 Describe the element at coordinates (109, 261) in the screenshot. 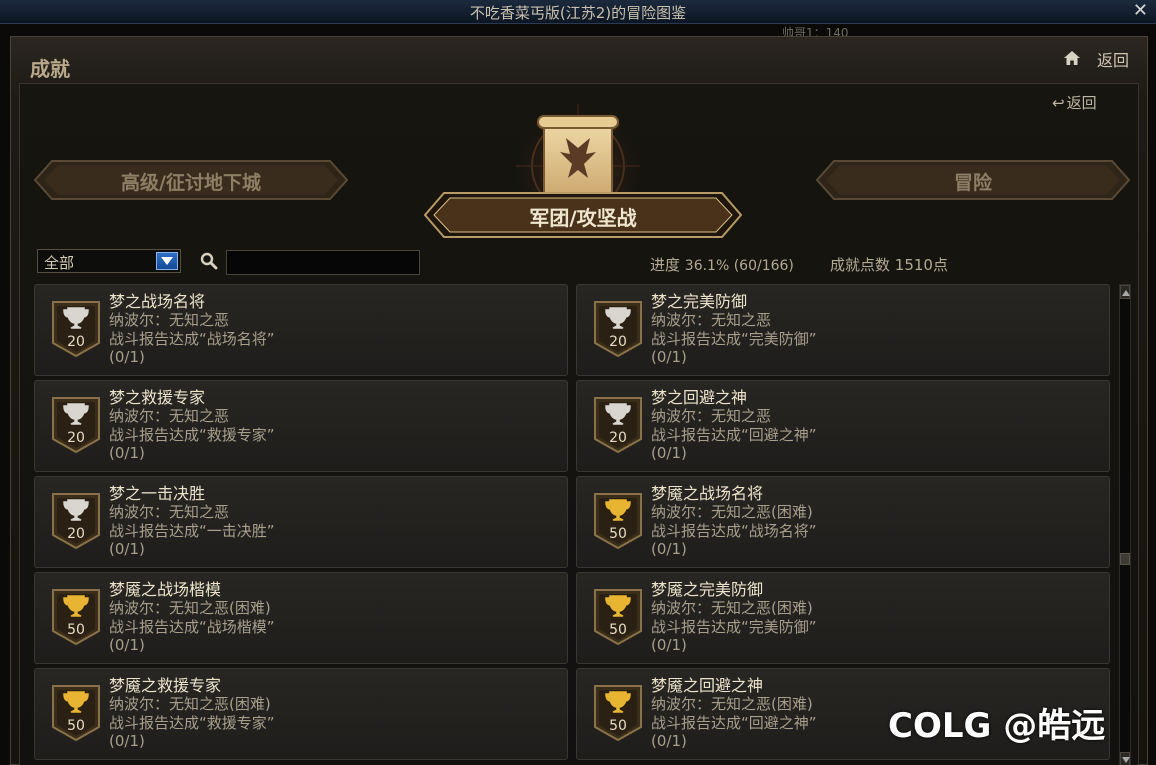

I see `category-select: 全部` at that location.